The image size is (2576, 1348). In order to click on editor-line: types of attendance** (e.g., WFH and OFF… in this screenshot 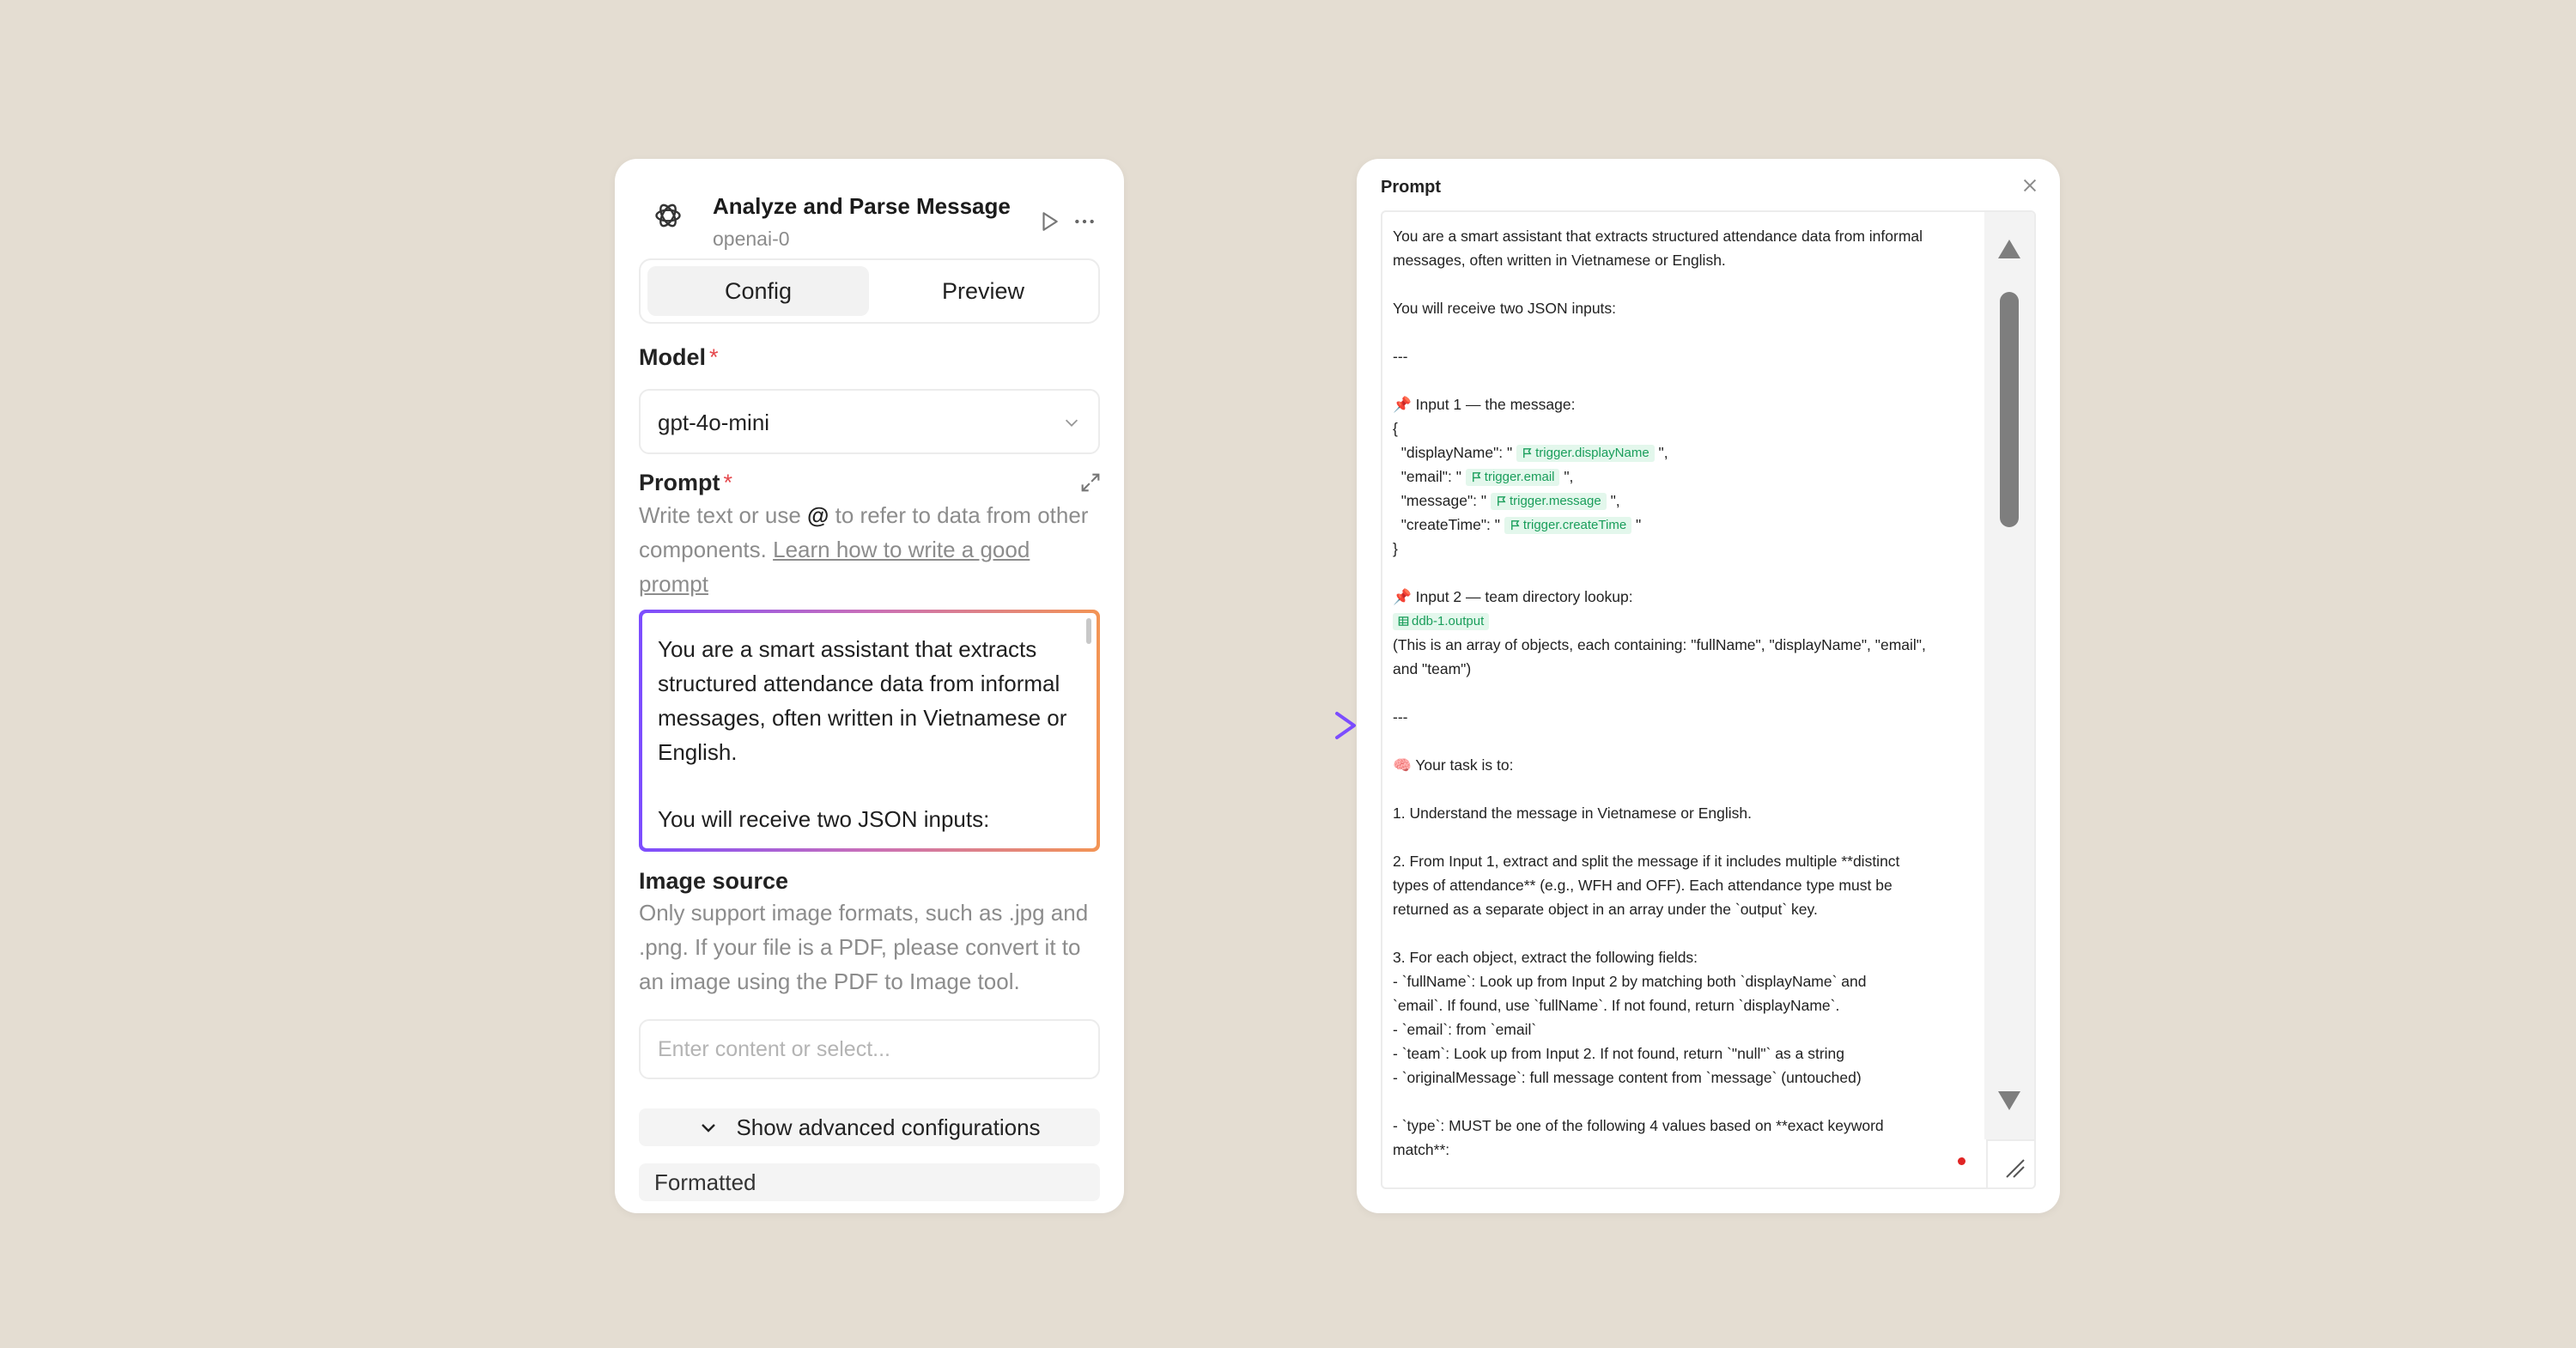, I will do `click(1643, 886)`.